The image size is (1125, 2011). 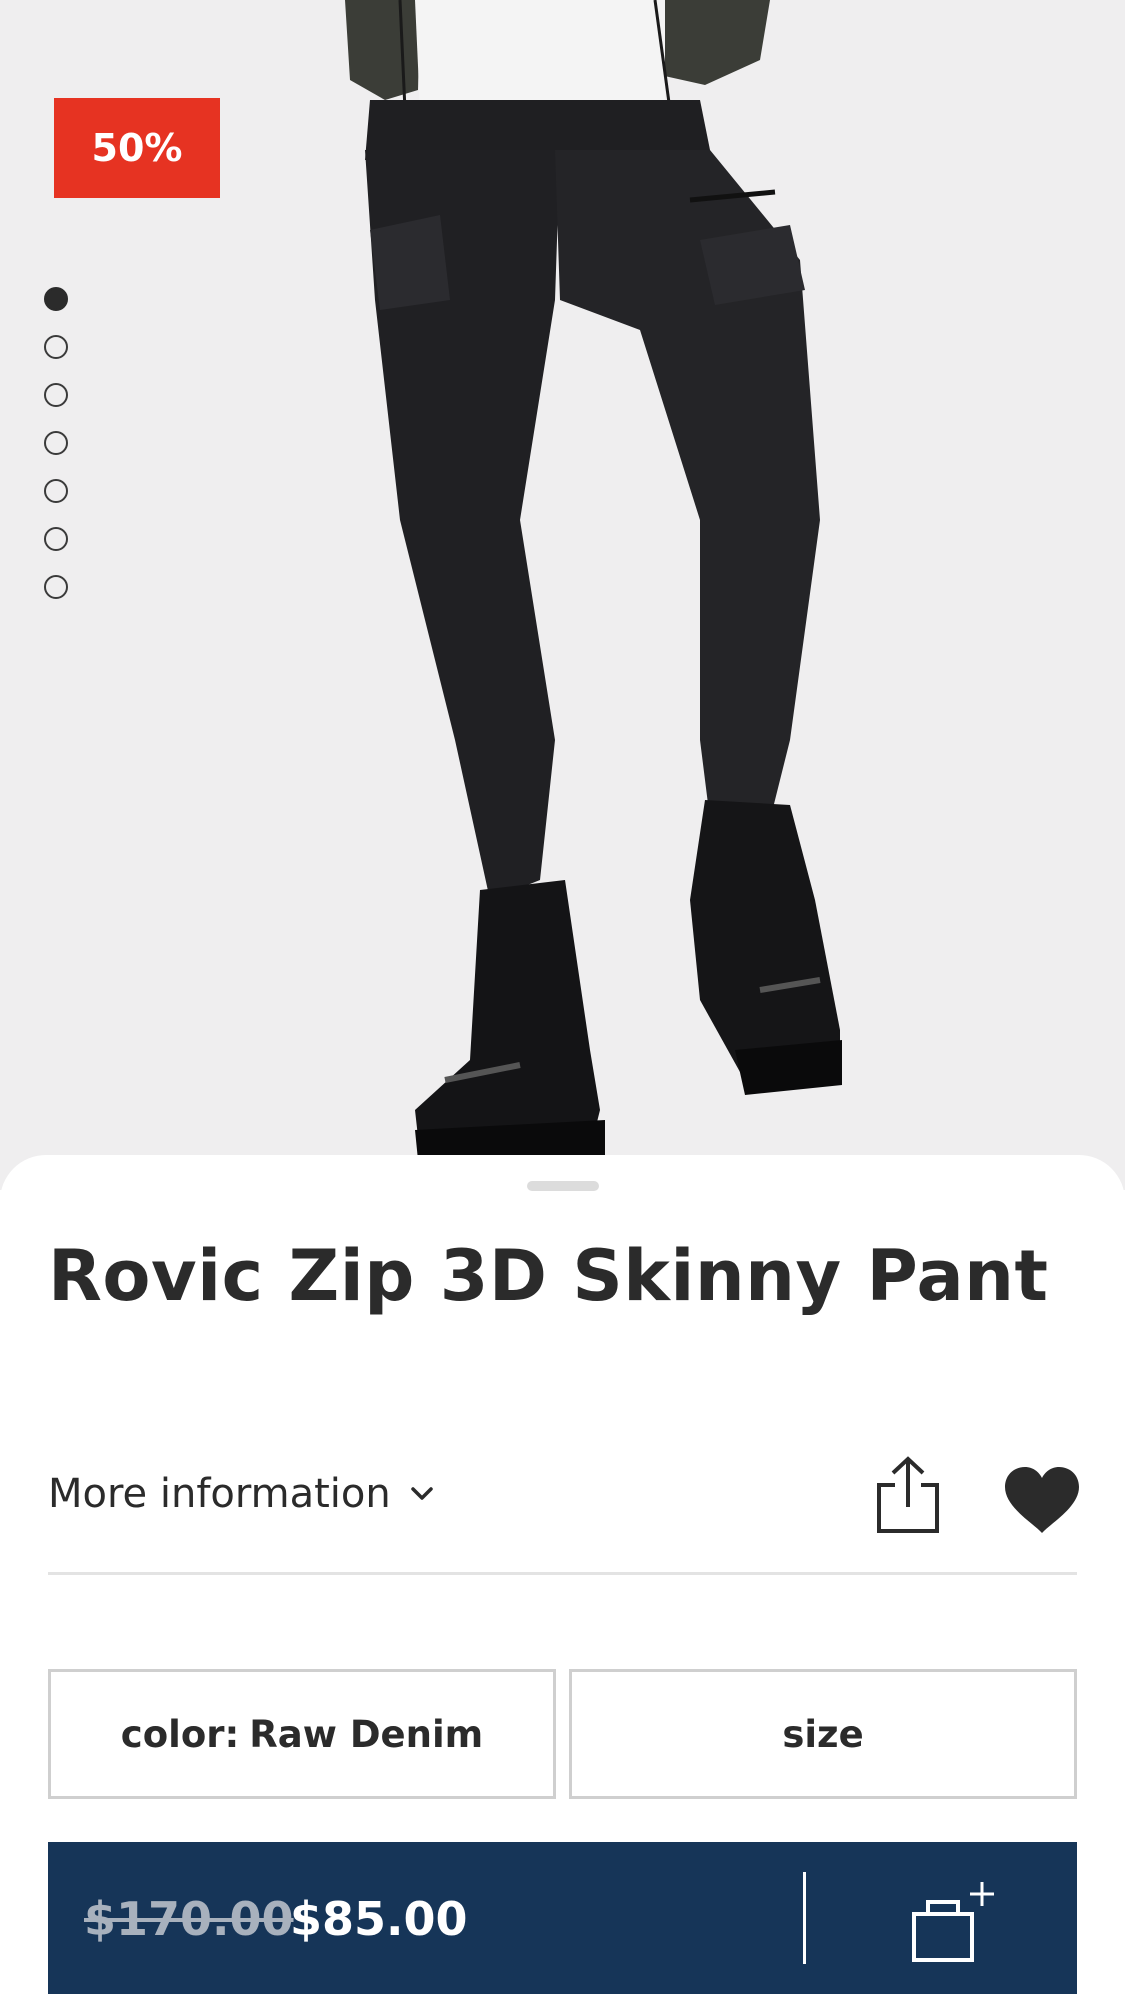 I want to click on more-information-toggle: More information, so click(x=241, y=1494).